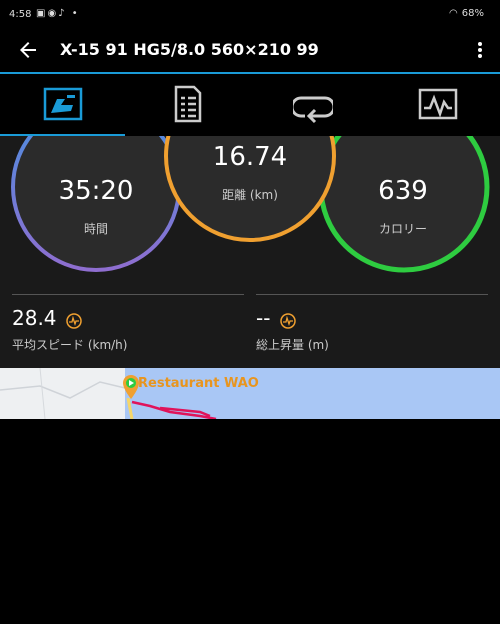 This screenshot has width=500, height=624. I want to click on avg-speed-label: 平均スピード (km/h), so click(70, 345).